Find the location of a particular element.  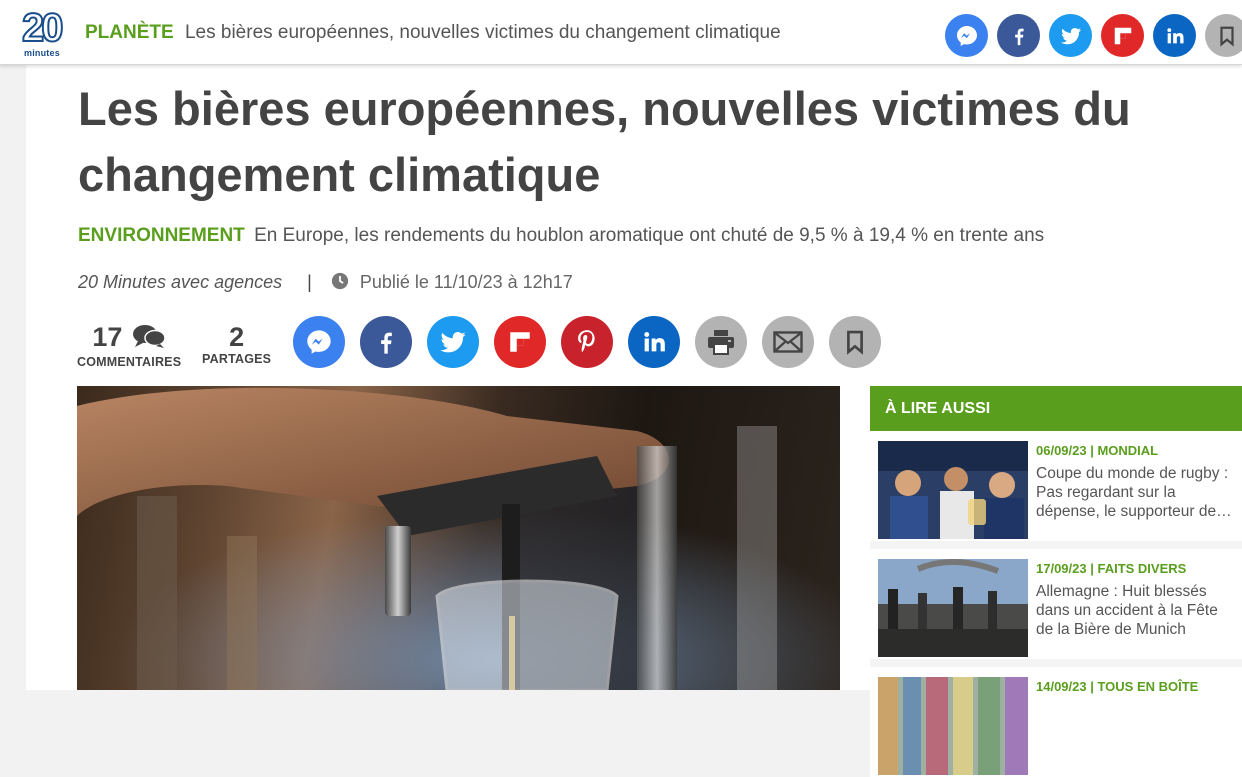

related-article-meta: 14/09/23 | TOUS EN BOÎTE is located at coordinates (1117, 686).